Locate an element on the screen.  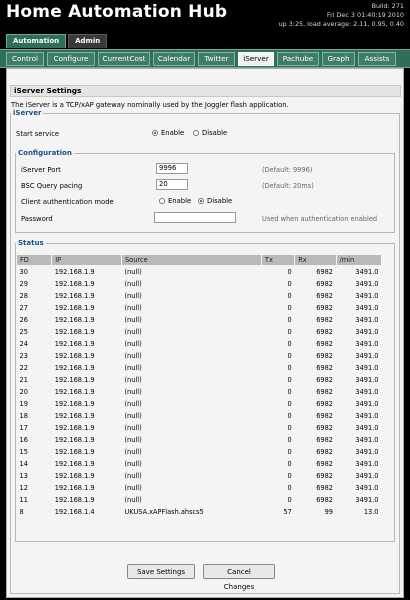
password-label: Password is located at coordinates (37, 219).